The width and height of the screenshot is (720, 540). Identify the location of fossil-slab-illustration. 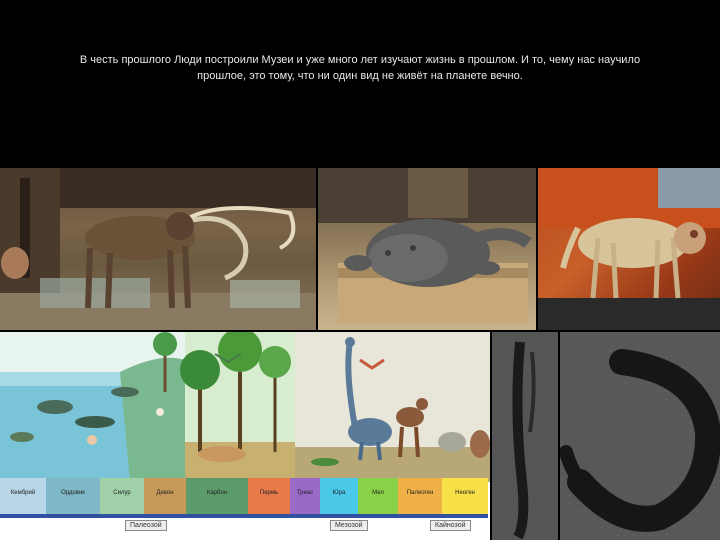
(525, 436).